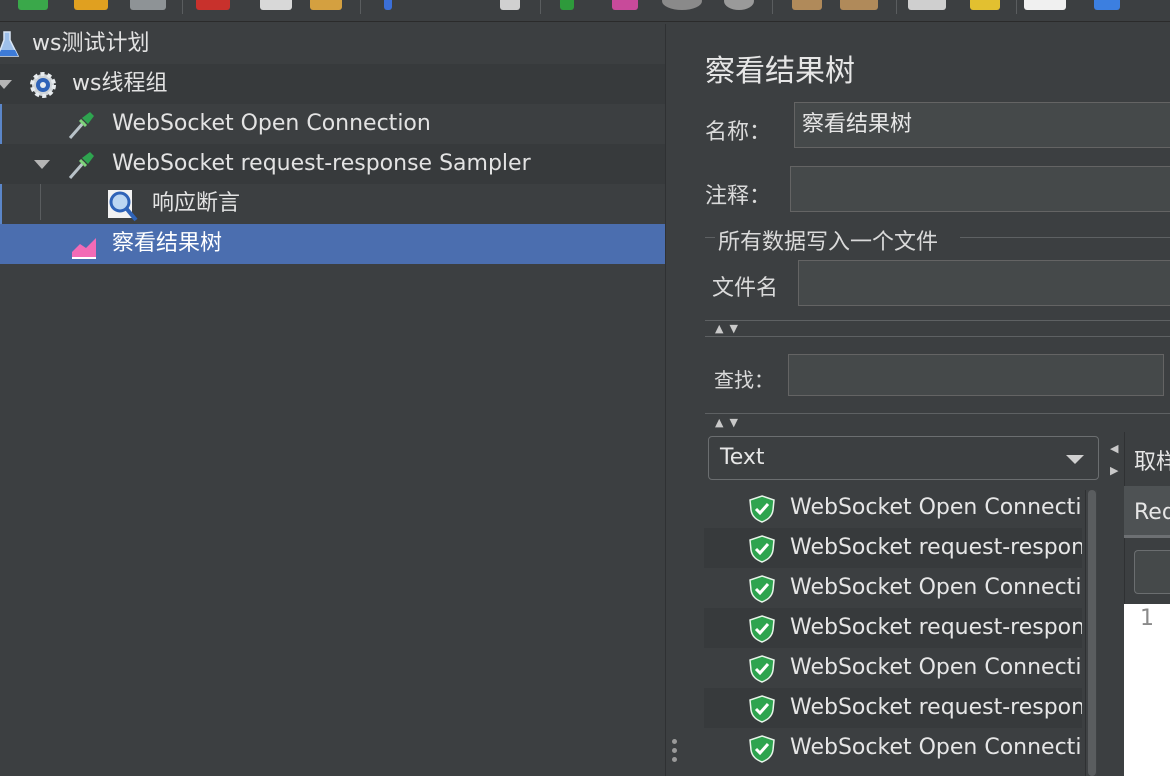 This screenshot has height=776, width=1170. I want to click on tree-item-label: WebSocket Open Connection, so click(271, 123).